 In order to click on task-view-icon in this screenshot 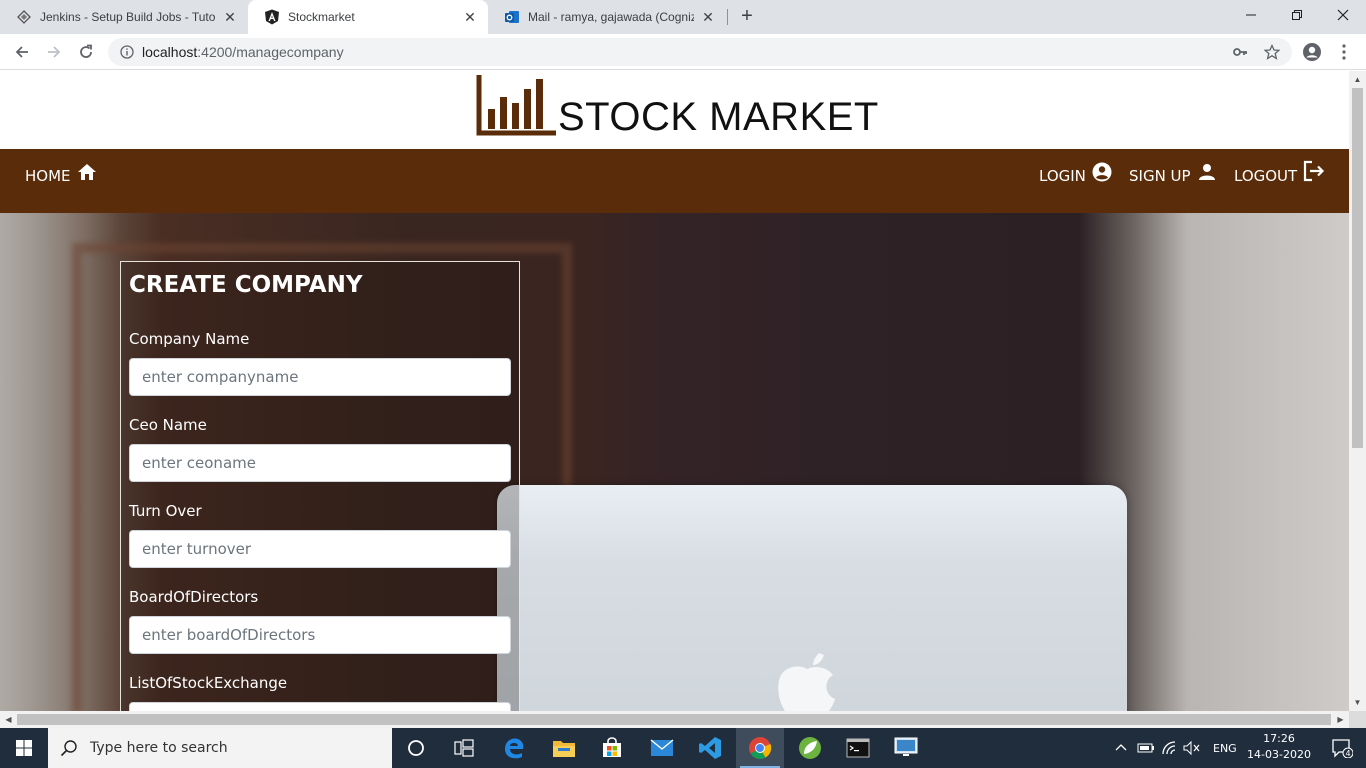, I will do `click(464, 748)`.